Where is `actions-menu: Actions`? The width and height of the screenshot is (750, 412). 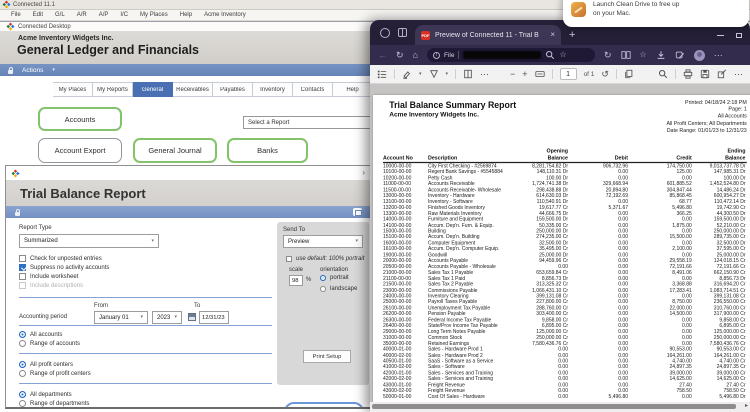 actions-menu: Actions is located at coordinates (32, 70).